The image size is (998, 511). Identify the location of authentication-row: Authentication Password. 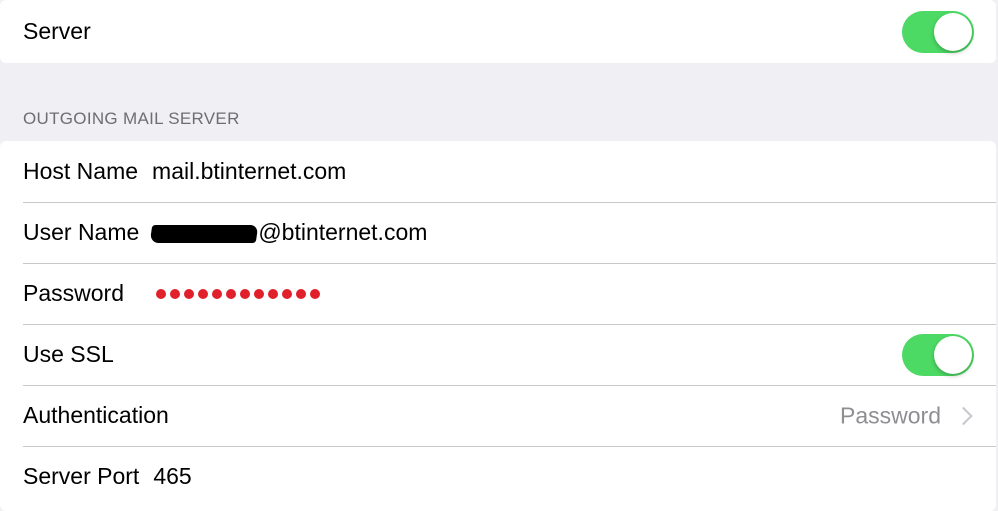
(498, 415).